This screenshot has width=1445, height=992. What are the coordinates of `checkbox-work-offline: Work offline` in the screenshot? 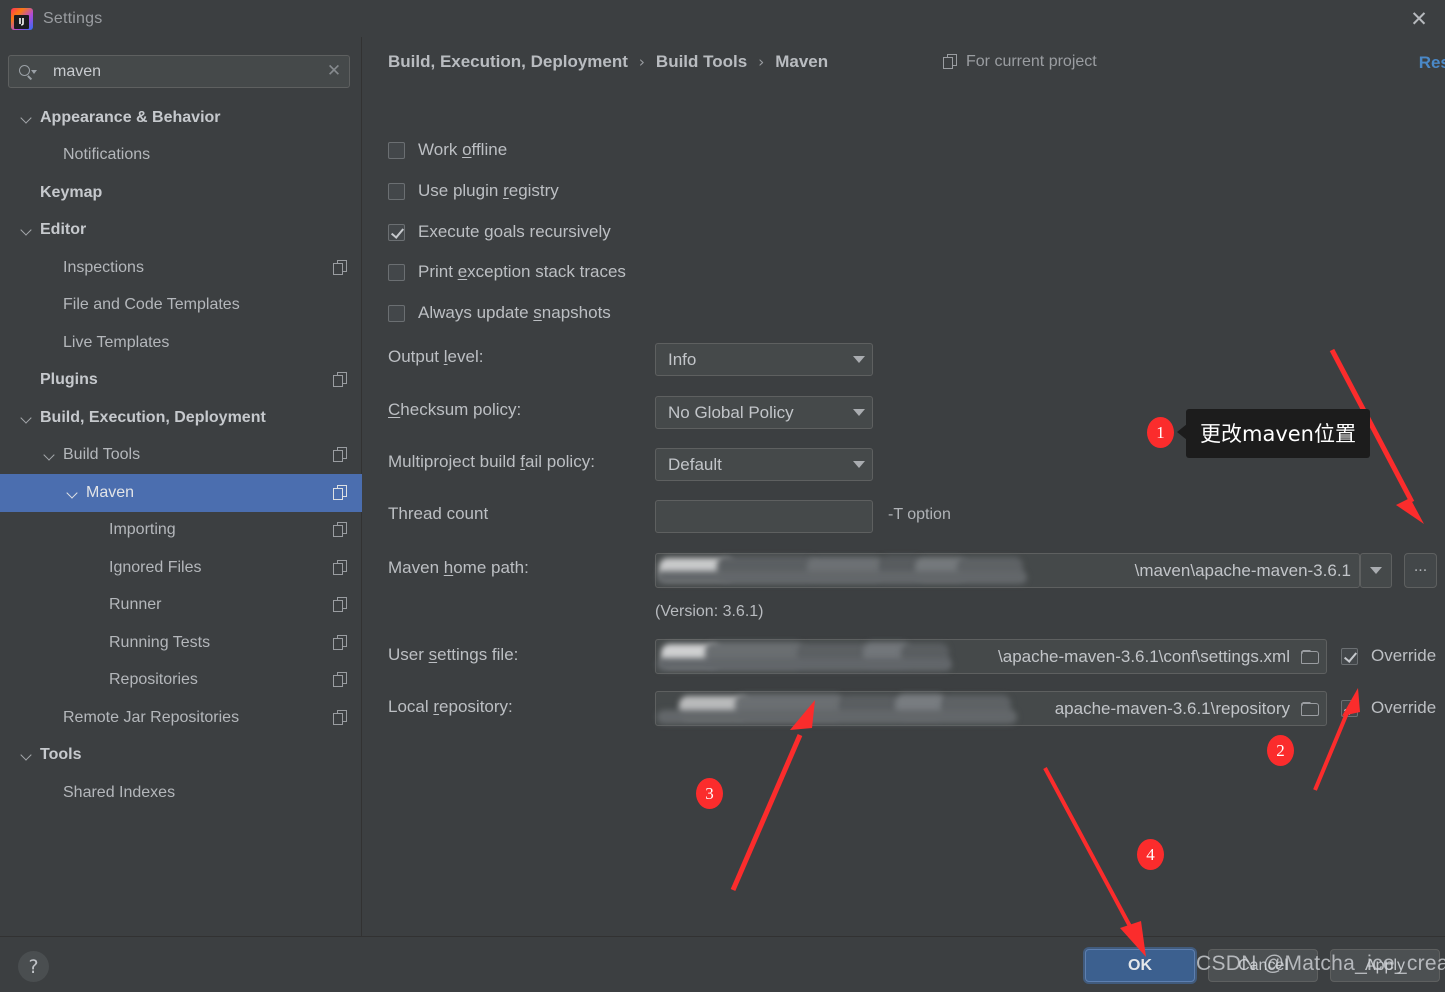 It's located at (447, 150).